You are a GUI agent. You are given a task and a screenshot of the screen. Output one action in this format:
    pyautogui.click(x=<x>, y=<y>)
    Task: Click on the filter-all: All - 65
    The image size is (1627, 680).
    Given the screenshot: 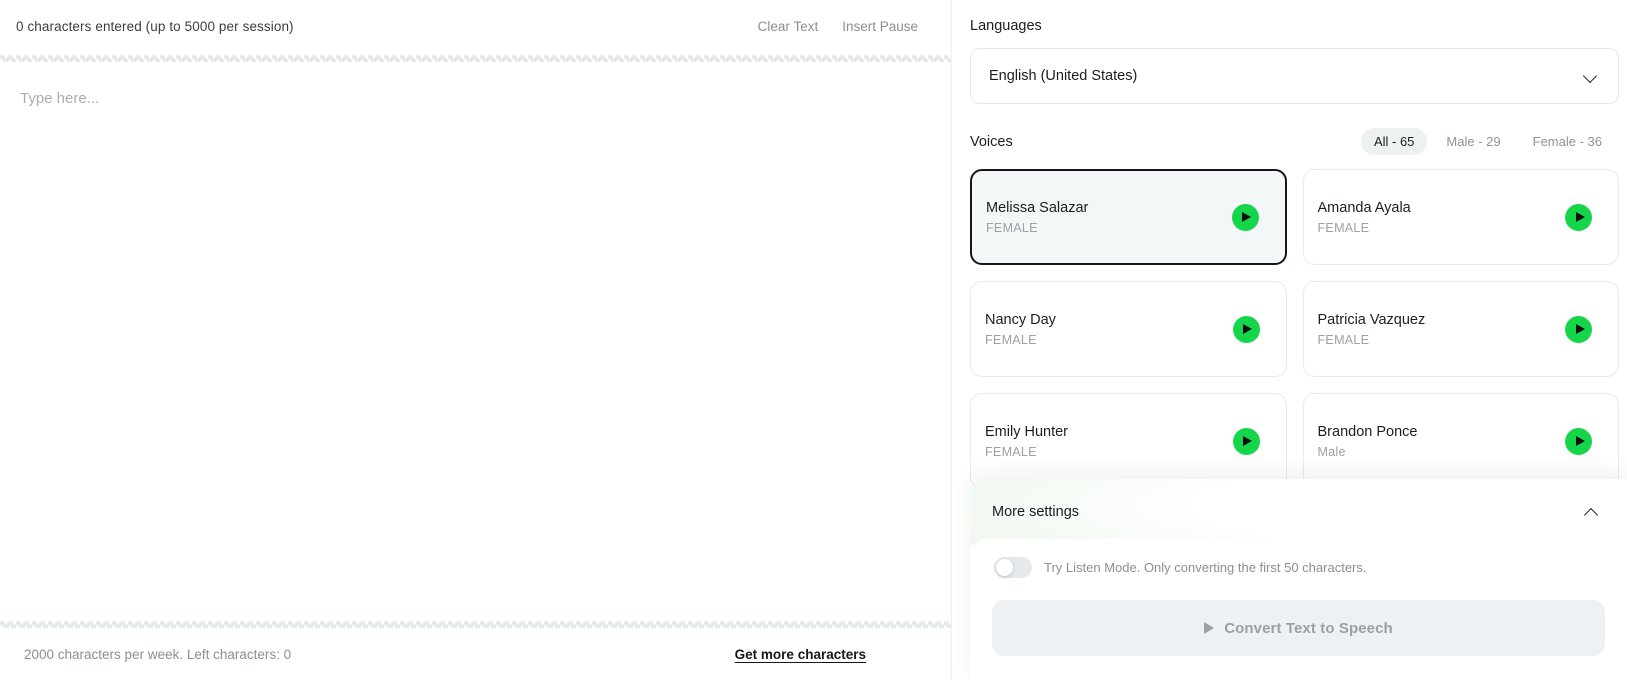 What is the action you would take?
    pyautogui.click(x=1394, y=141)
    